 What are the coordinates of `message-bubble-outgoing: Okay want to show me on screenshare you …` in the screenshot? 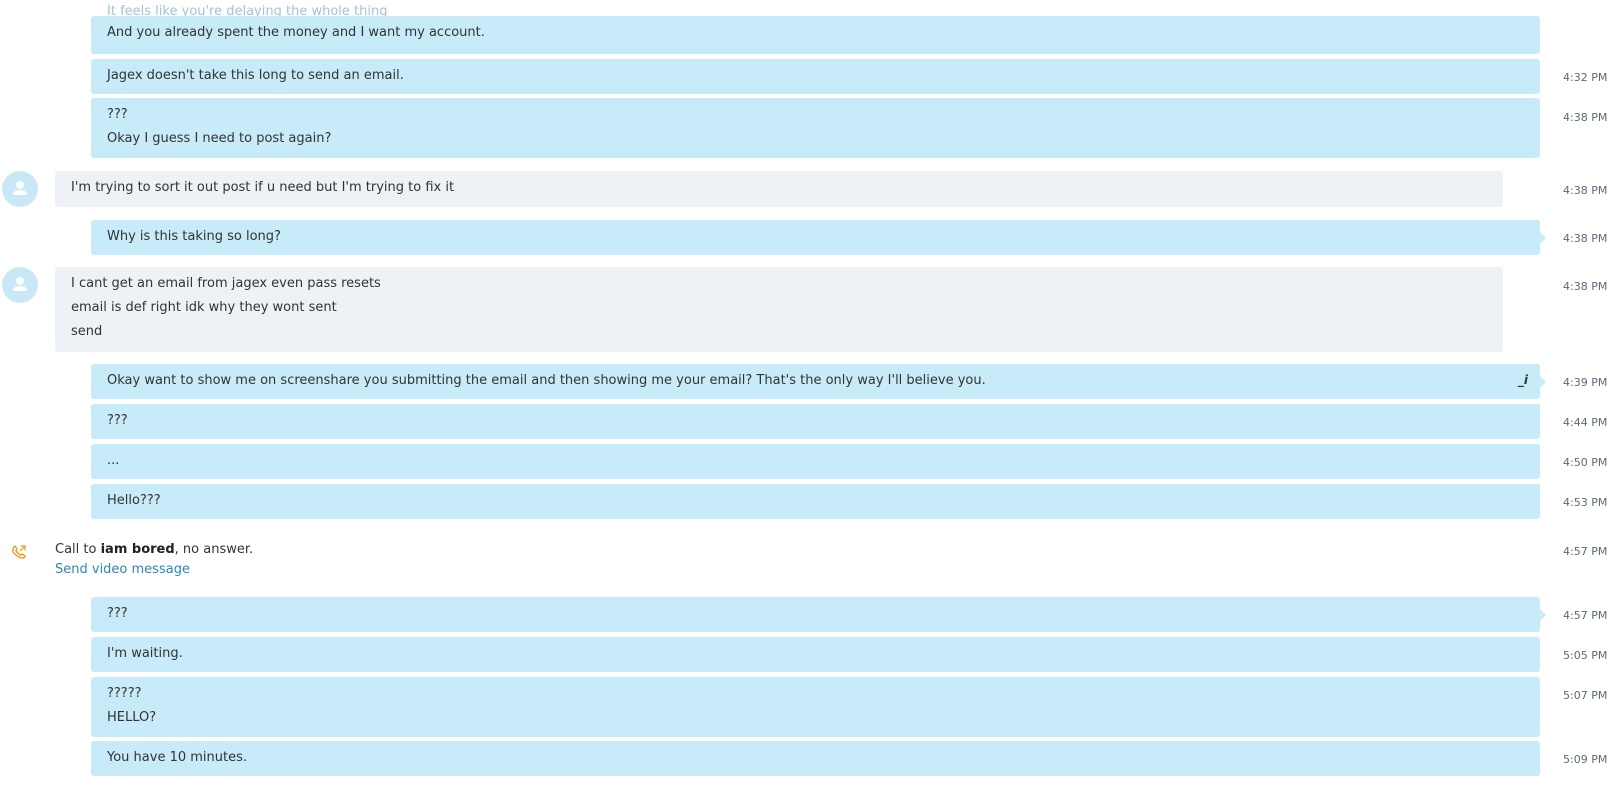 It's located at (818, 381).